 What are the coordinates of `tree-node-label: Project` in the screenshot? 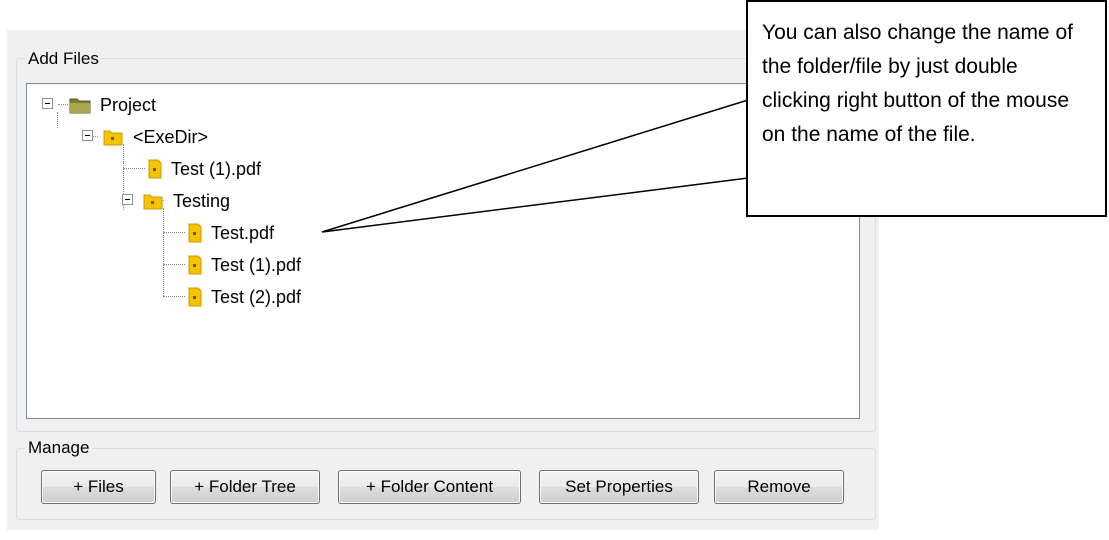 It's located at (128, 104).